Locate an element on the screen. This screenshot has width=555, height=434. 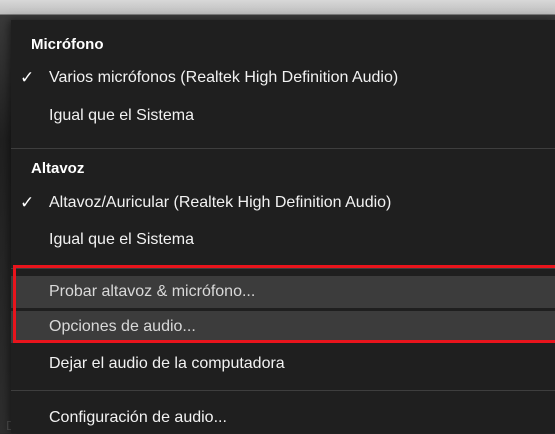
speaker-option-label: Igual que el Sistema is located at coordinates (121, 239).